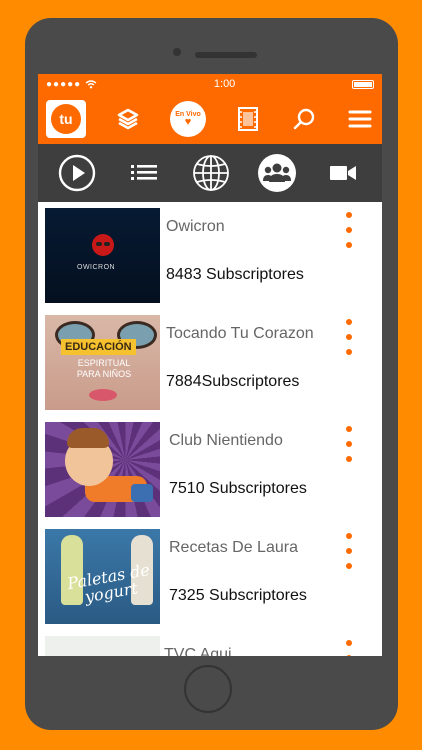 The width and height of the screenshot is (422, 750). What do you see at coordinates (188, 122) in the screenshot?
I see `heart-icon: ♥` at bounding box center [188, 122].